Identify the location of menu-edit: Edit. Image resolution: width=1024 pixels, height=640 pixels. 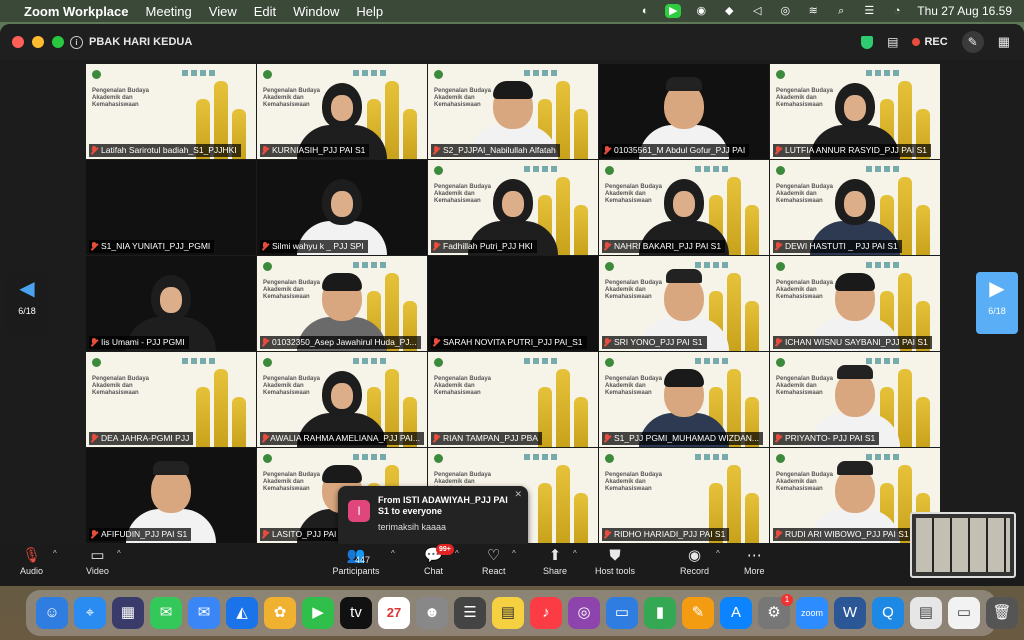
(265, 11).